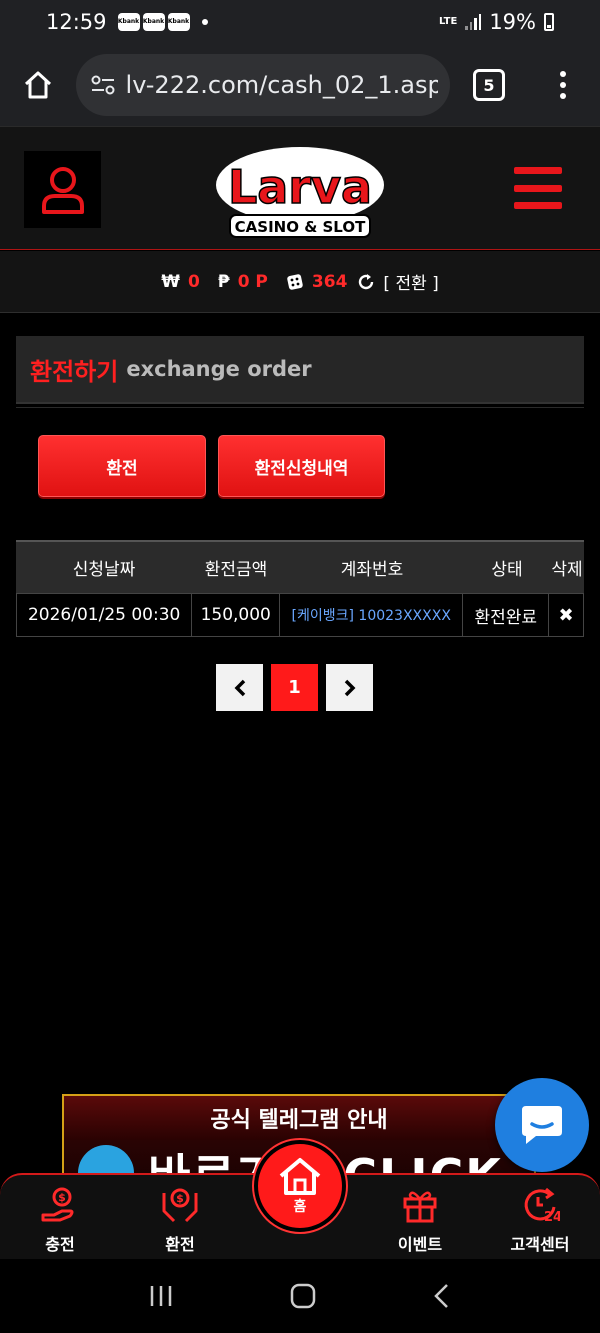 The height and width of the screenshot is (1333, 600). What do you see at coordinates (281, 85) in the screenshot?
I see `url-text: lv-222.com/cash_02_1.asp` at bounding box center [281, 85].